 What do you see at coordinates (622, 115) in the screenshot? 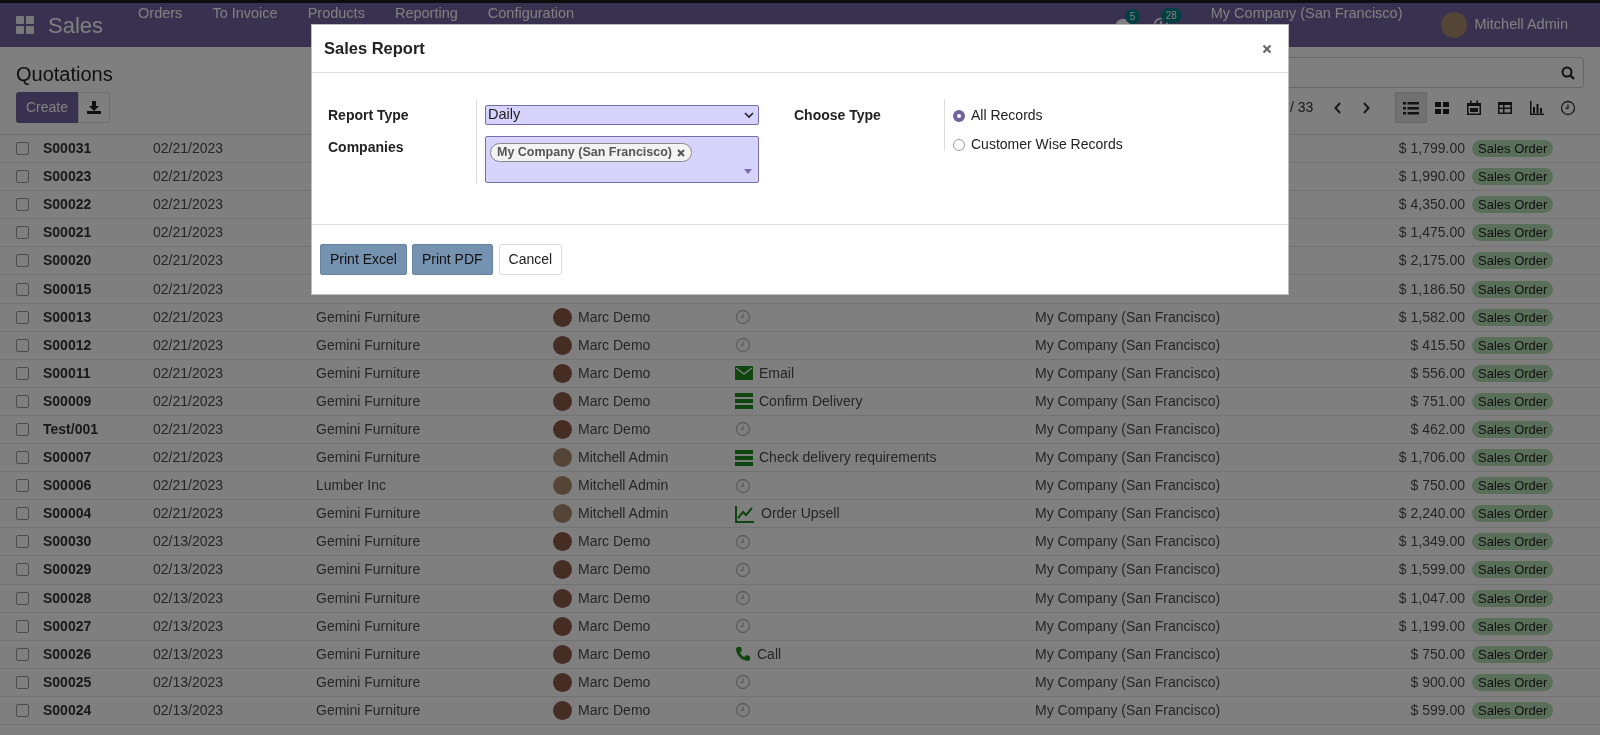
I see `report-type-select: Daily` at bounding box center [622, 115].